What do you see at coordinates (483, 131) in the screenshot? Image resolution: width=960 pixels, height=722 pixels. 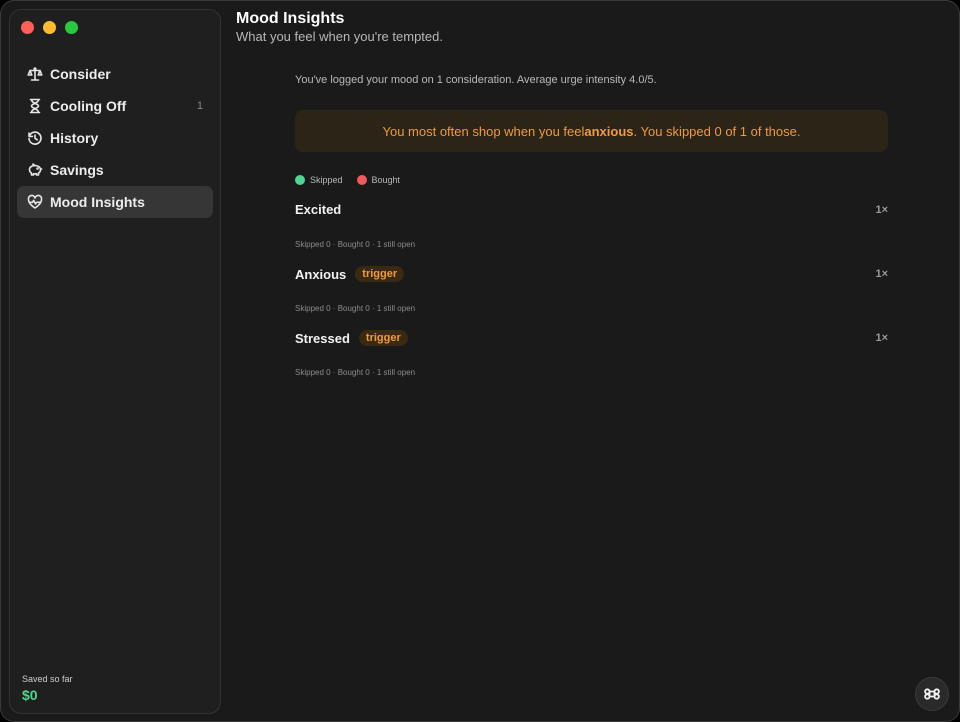 I see `banner-prefix: You most often shop when you feel` at bounding box center [483, 131].